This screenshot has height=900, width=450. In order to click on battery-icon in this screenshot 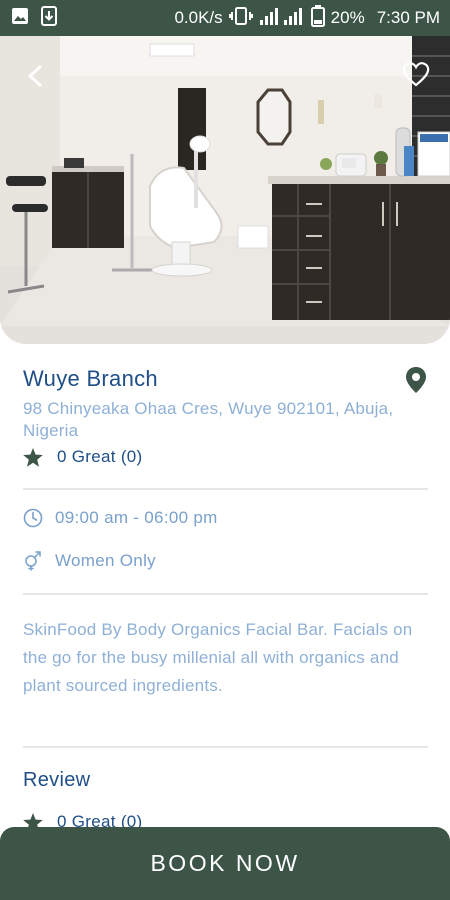, I will do `click(317, 18)`.